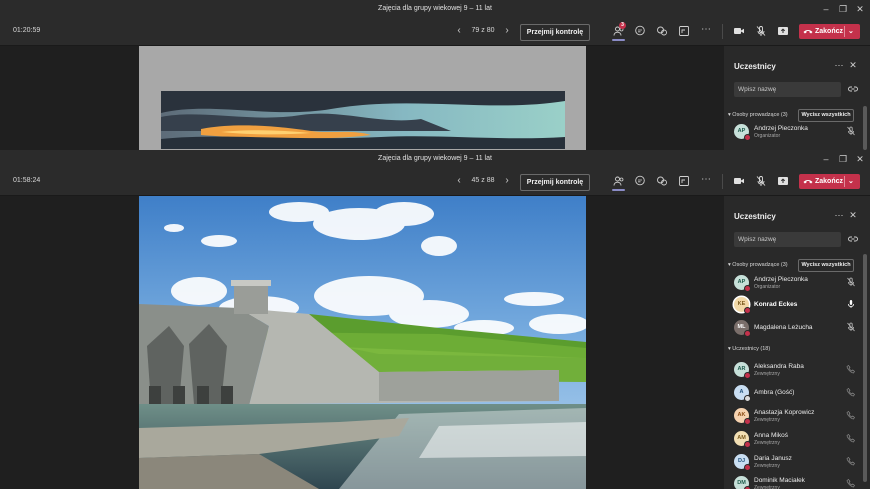  Describe the element at coordinates (749, 349) in the screenshot. I see `attendees-heading: ▾ Uczestnicy (18)` at that location.